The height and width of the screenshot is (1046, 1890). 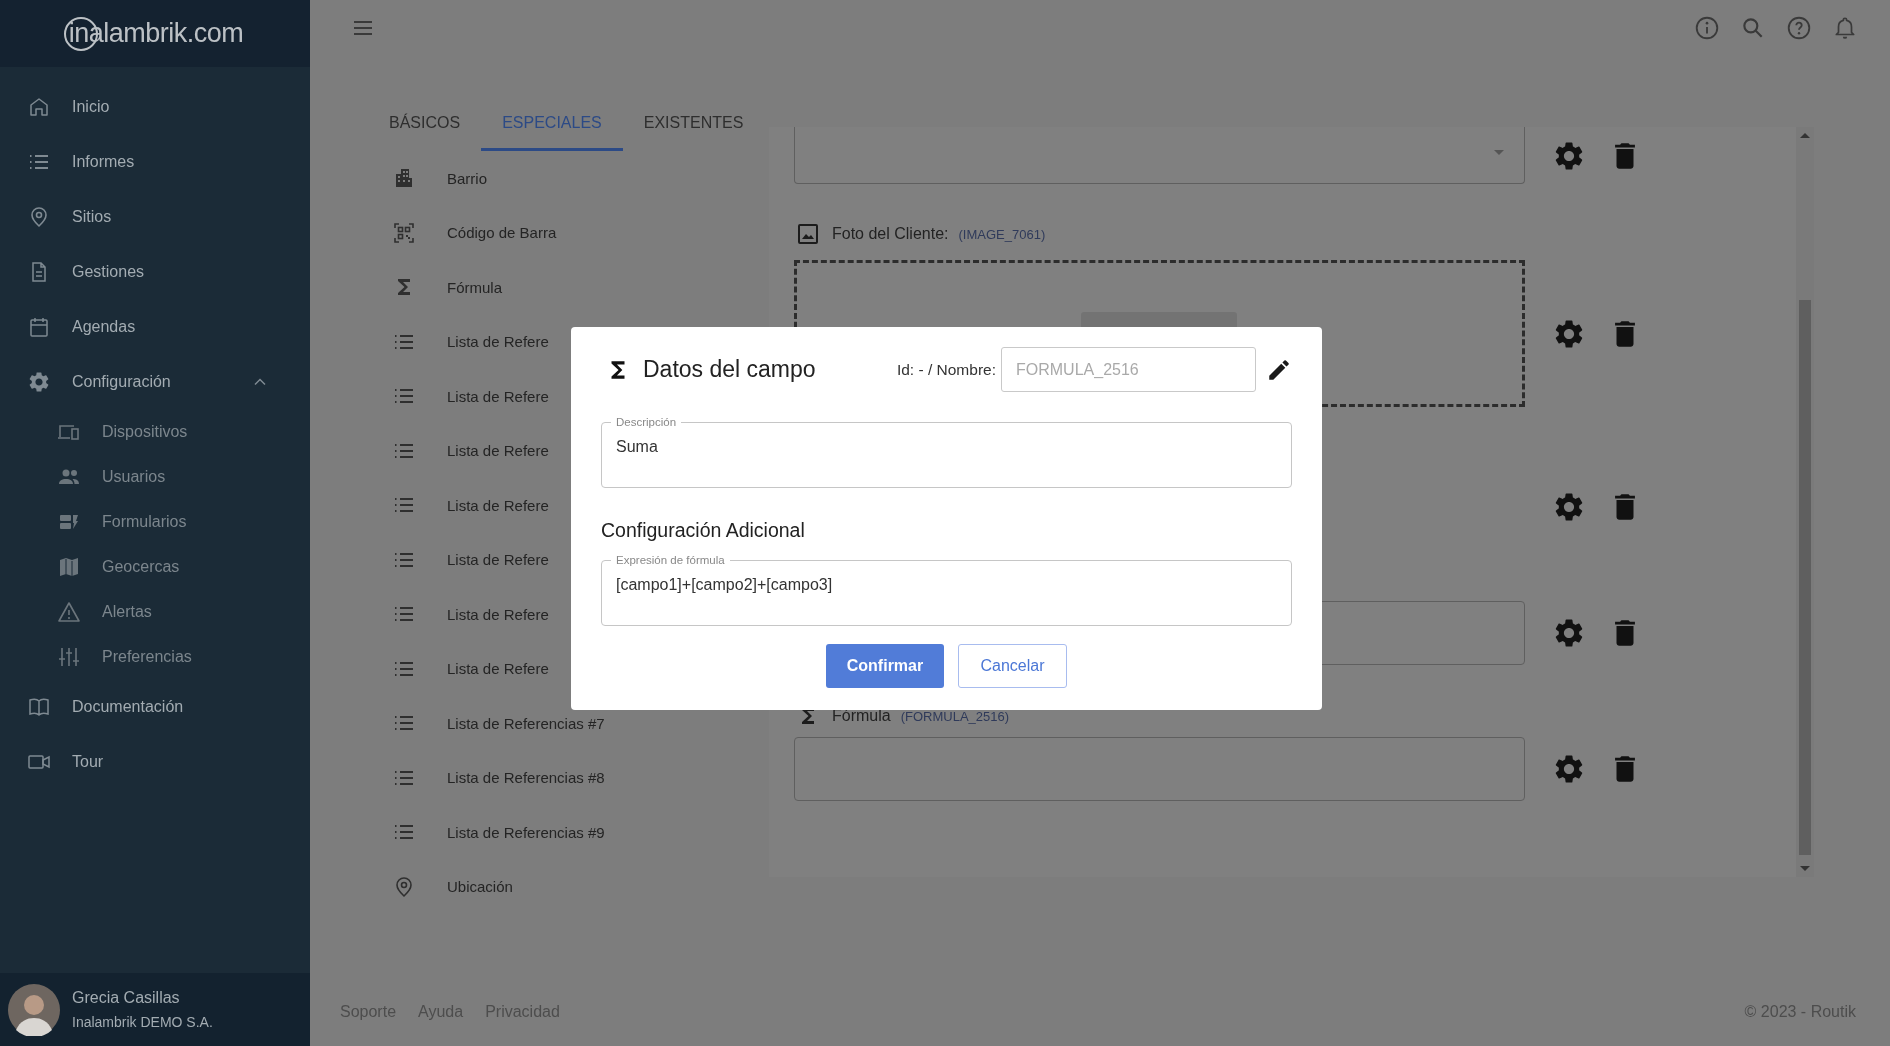 What do you see at coordinates (155, 706) in the screenshot?
I see `sidebar-item: Documentación` at bounding box center [155, 706].